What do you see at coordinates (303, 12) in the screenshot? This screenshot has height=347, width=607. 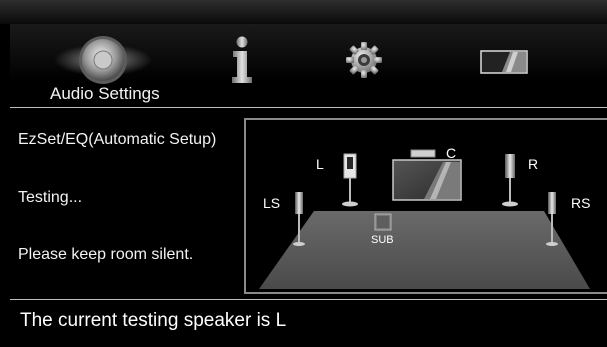 I see `top-bar` at bounding box center [303, 12].